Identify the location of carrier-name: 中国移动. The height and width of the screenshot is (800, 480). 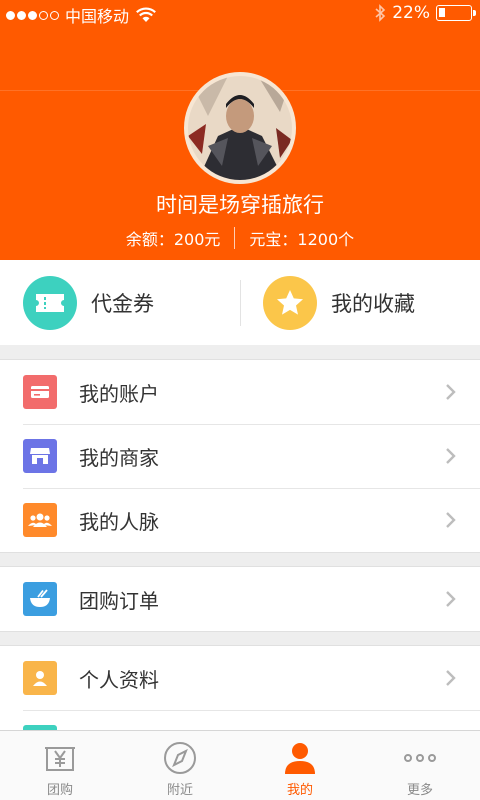
(97, 16).